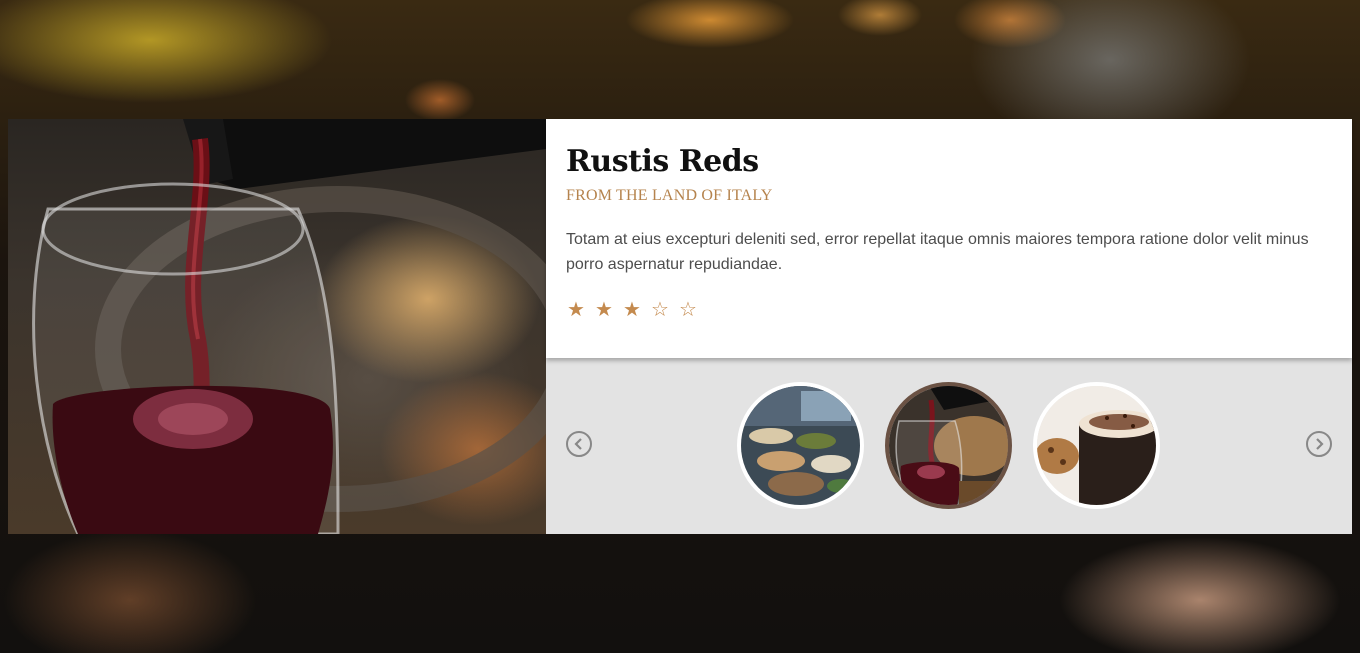  I want to click on buffet-thumbnail, so click(800, 445).